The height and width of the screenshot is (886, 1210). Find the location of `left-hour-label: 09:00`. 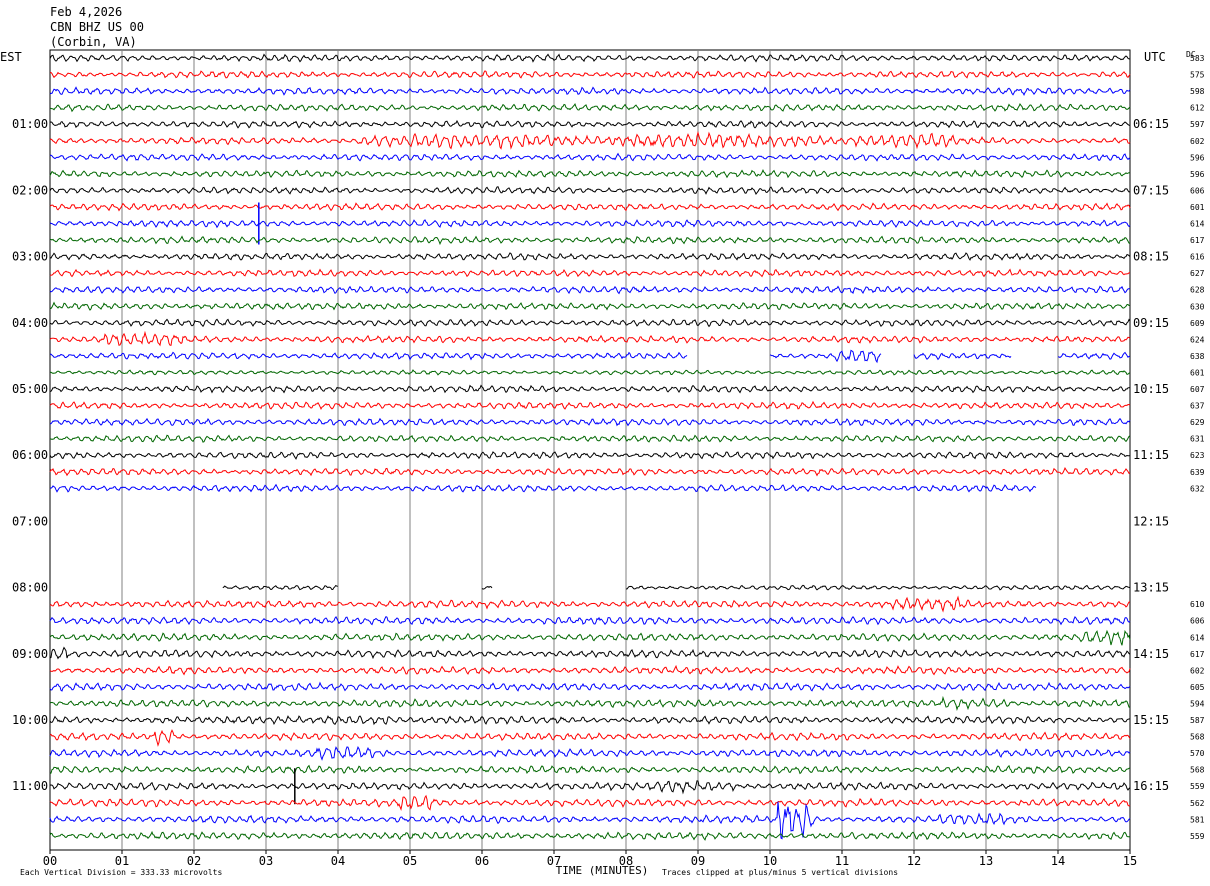

left-hour-label: 09:00 is located at coordinates (30, 654).